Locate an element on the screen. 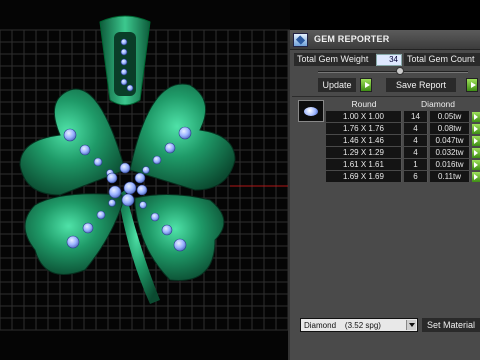 This screenshot has height=360, width=480. gem-size-cell: 1.76 X 1.76 is located at coordinates (364, 128).